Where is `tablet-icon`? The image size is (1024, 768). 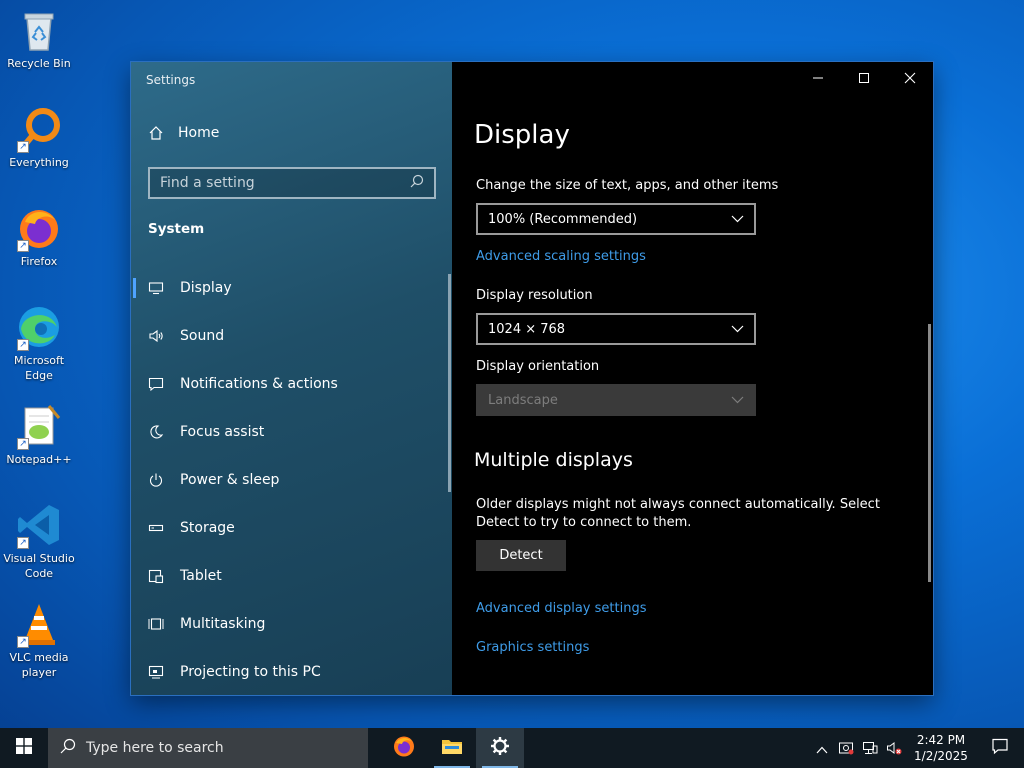 tablet-icon is located at coordinates (156, 576).